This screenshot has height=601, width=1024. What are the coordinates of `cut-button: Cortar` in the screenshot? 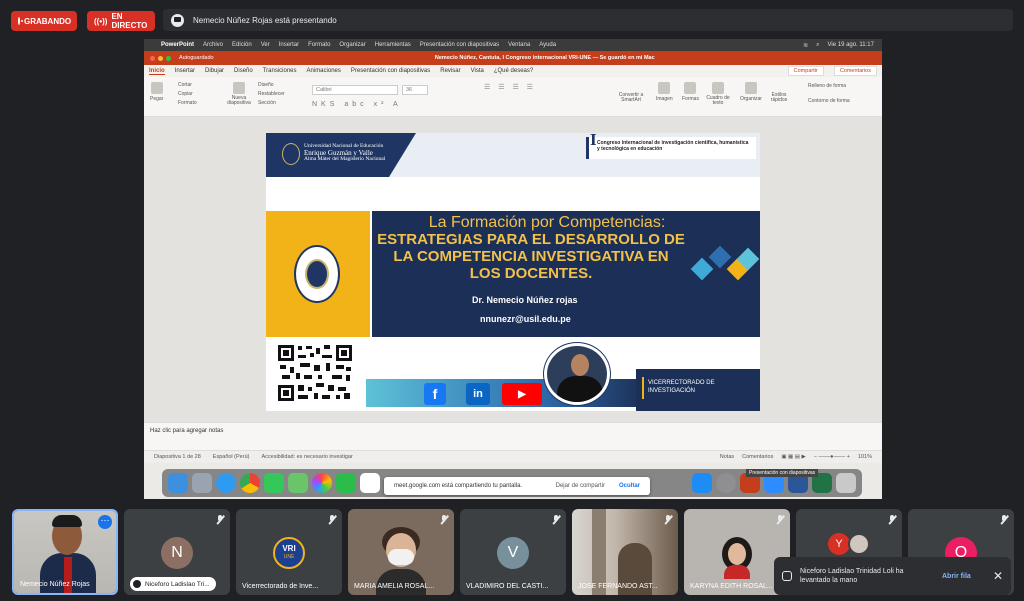 It's located at (187, 85).